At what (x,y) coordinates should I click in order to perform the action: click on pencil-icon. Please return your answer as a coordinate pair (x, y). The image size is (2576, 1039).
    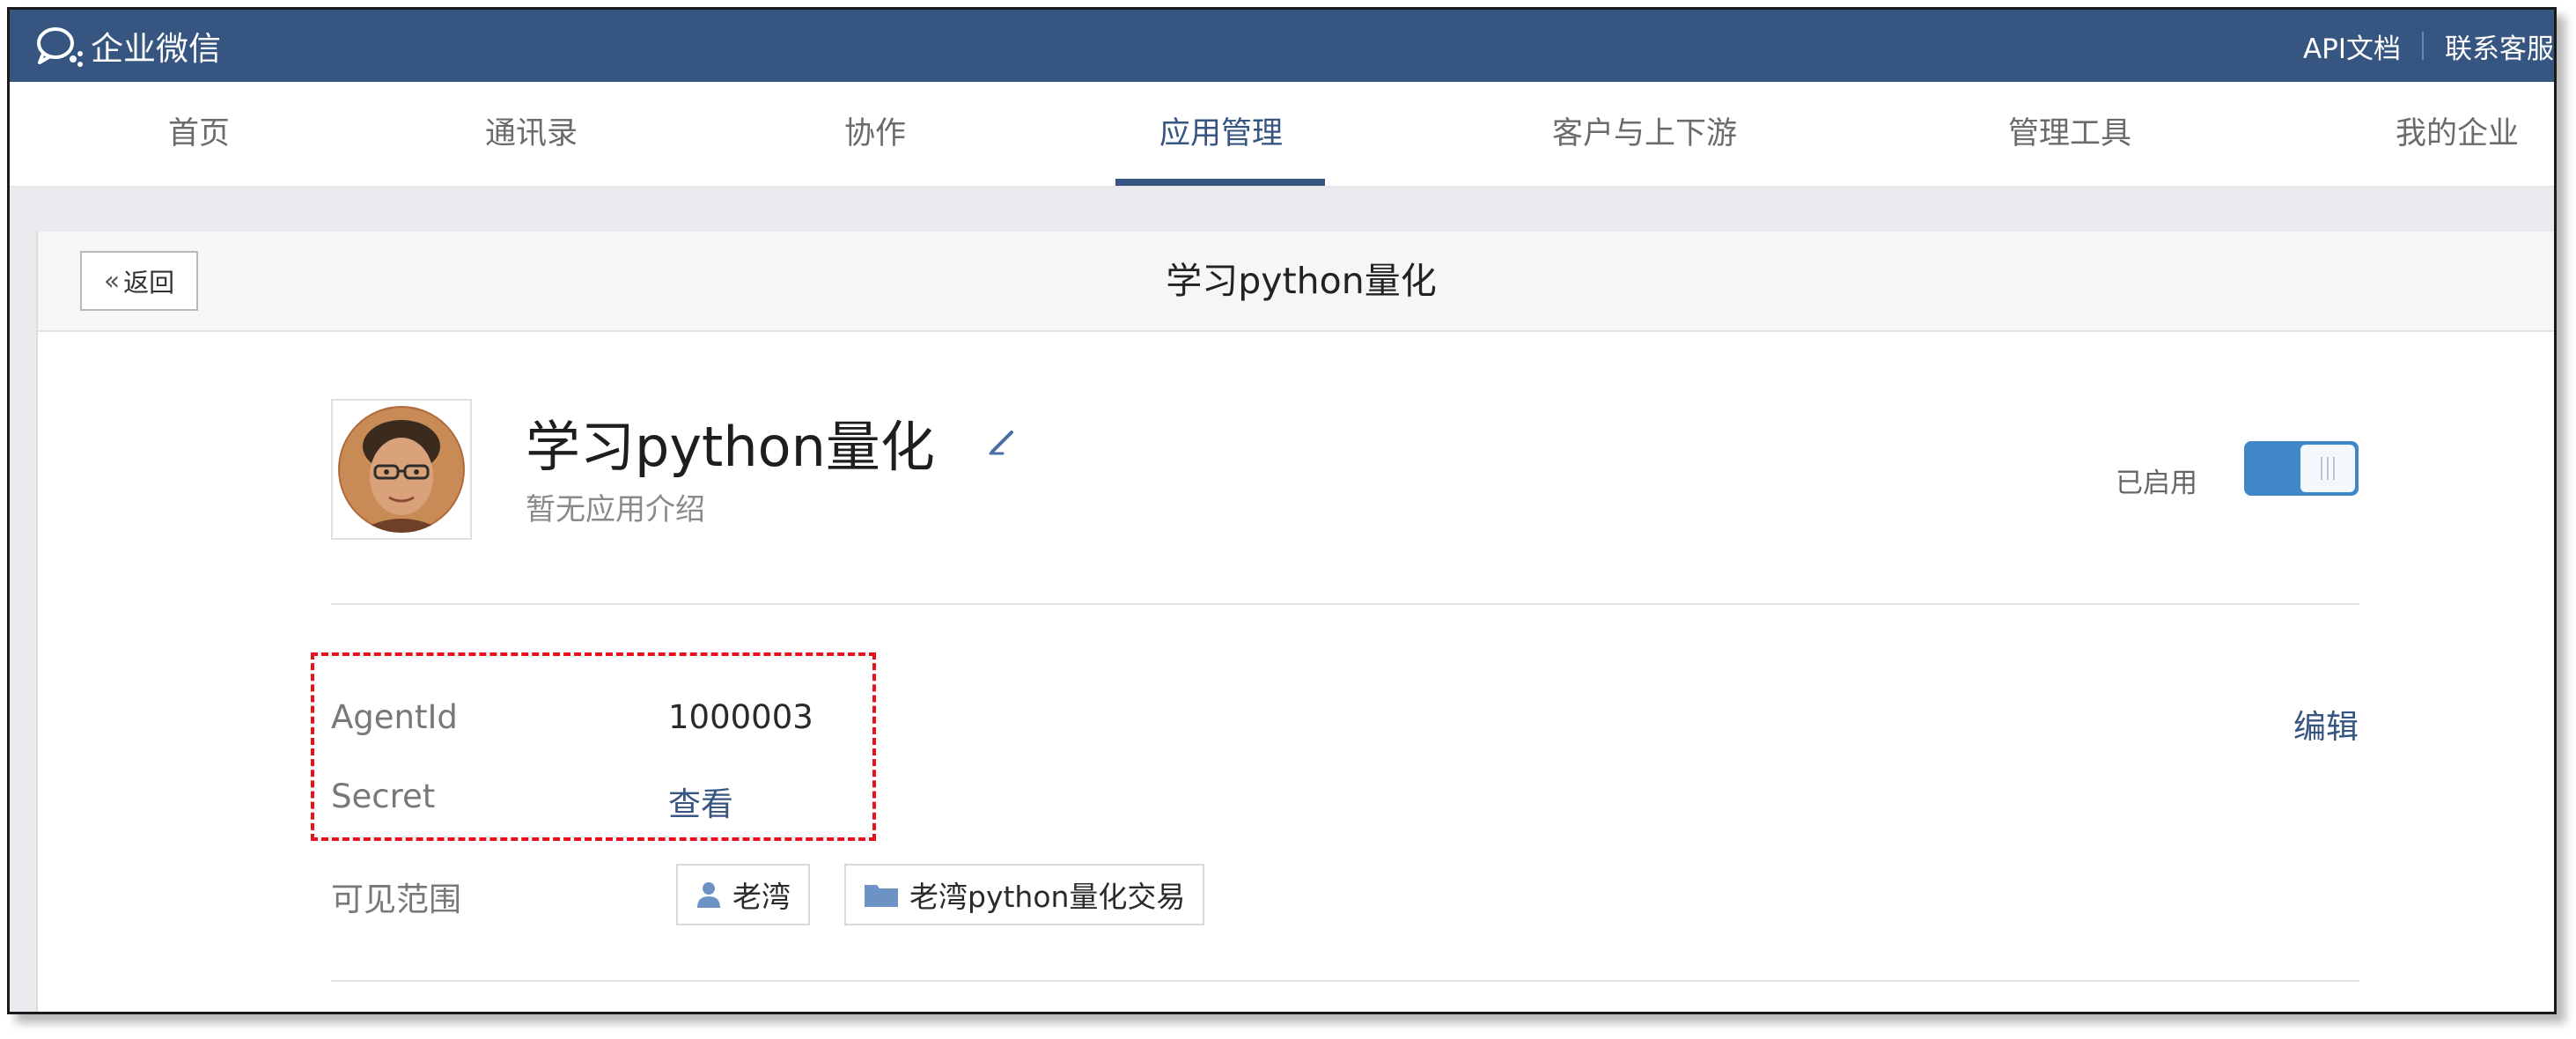
    Looking at the image, I should click on (1004, 441).